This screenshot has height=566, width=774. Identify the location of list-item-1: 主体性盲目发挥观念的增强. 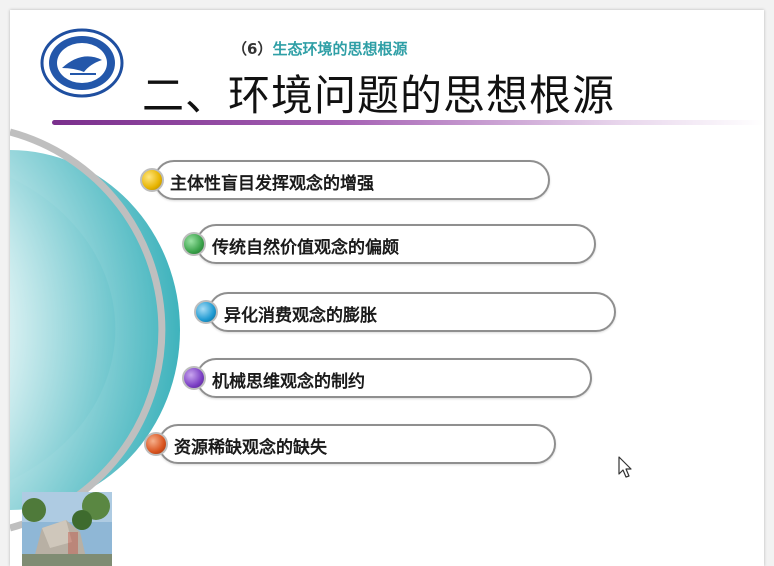
(345, 180).